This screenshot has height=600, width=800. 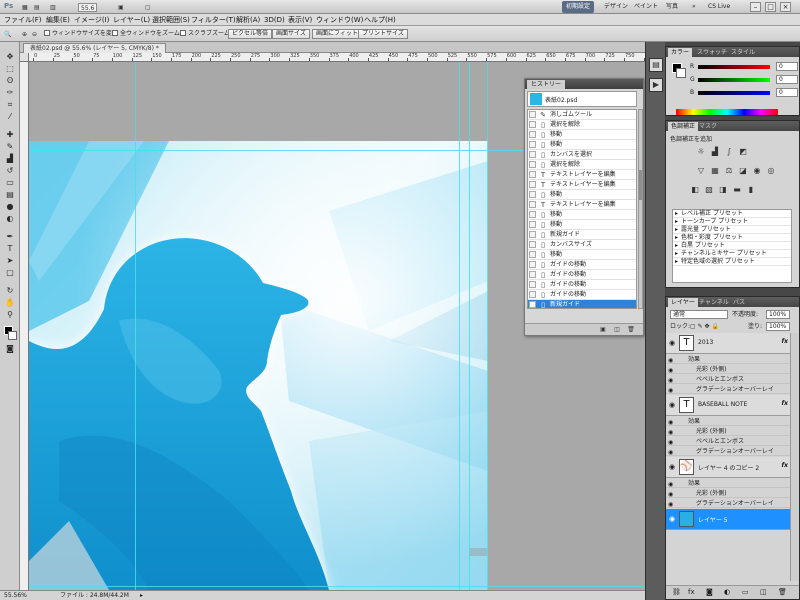 What do you see at coordinates (10, 349) in the screenshot?
I see `quick-mask-icon: ◙` at bounding box center [10, 349].